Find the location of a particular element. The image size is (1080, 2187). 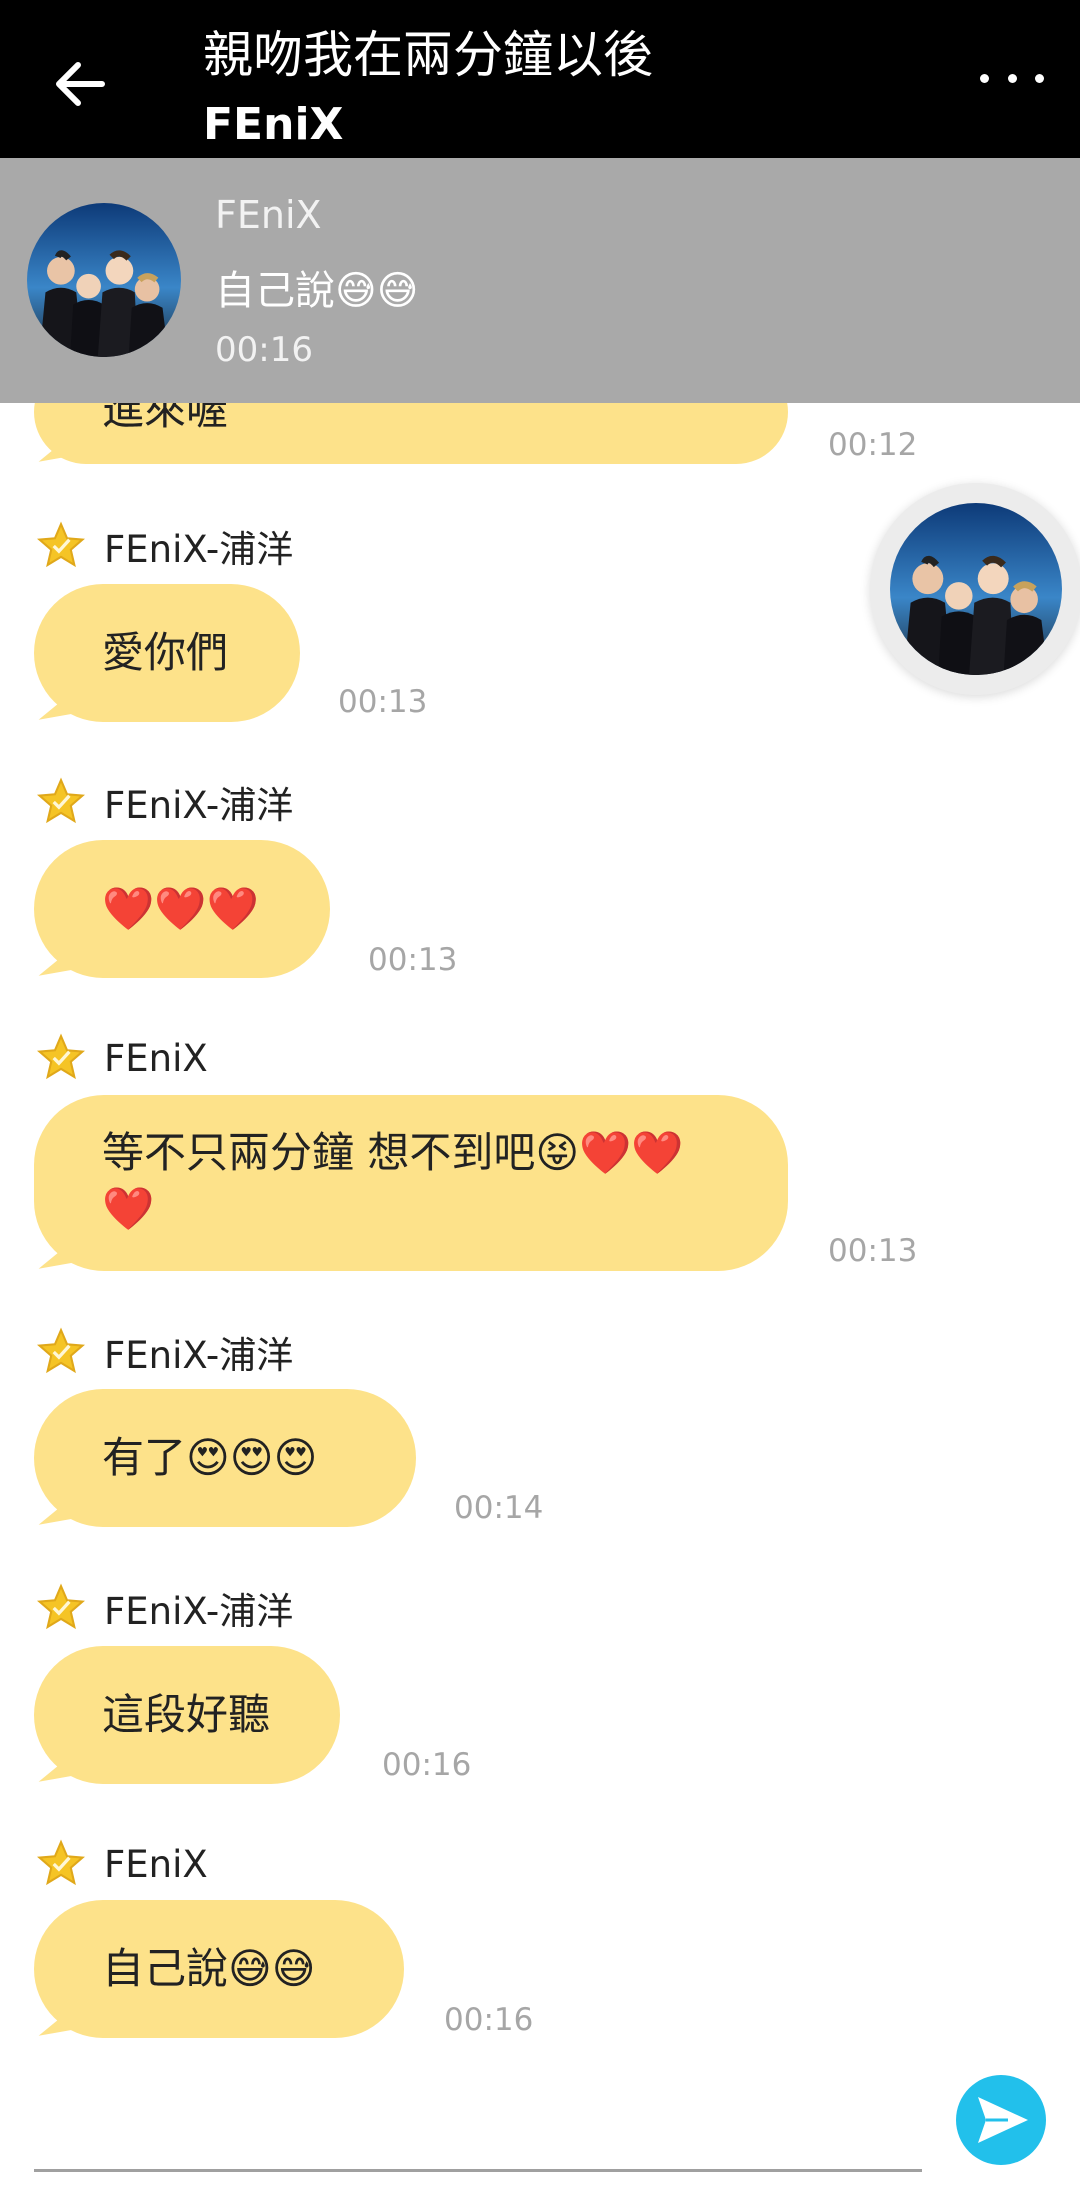

message-bubble: 自己說😅😅 is located at coordinates (219, 1969).